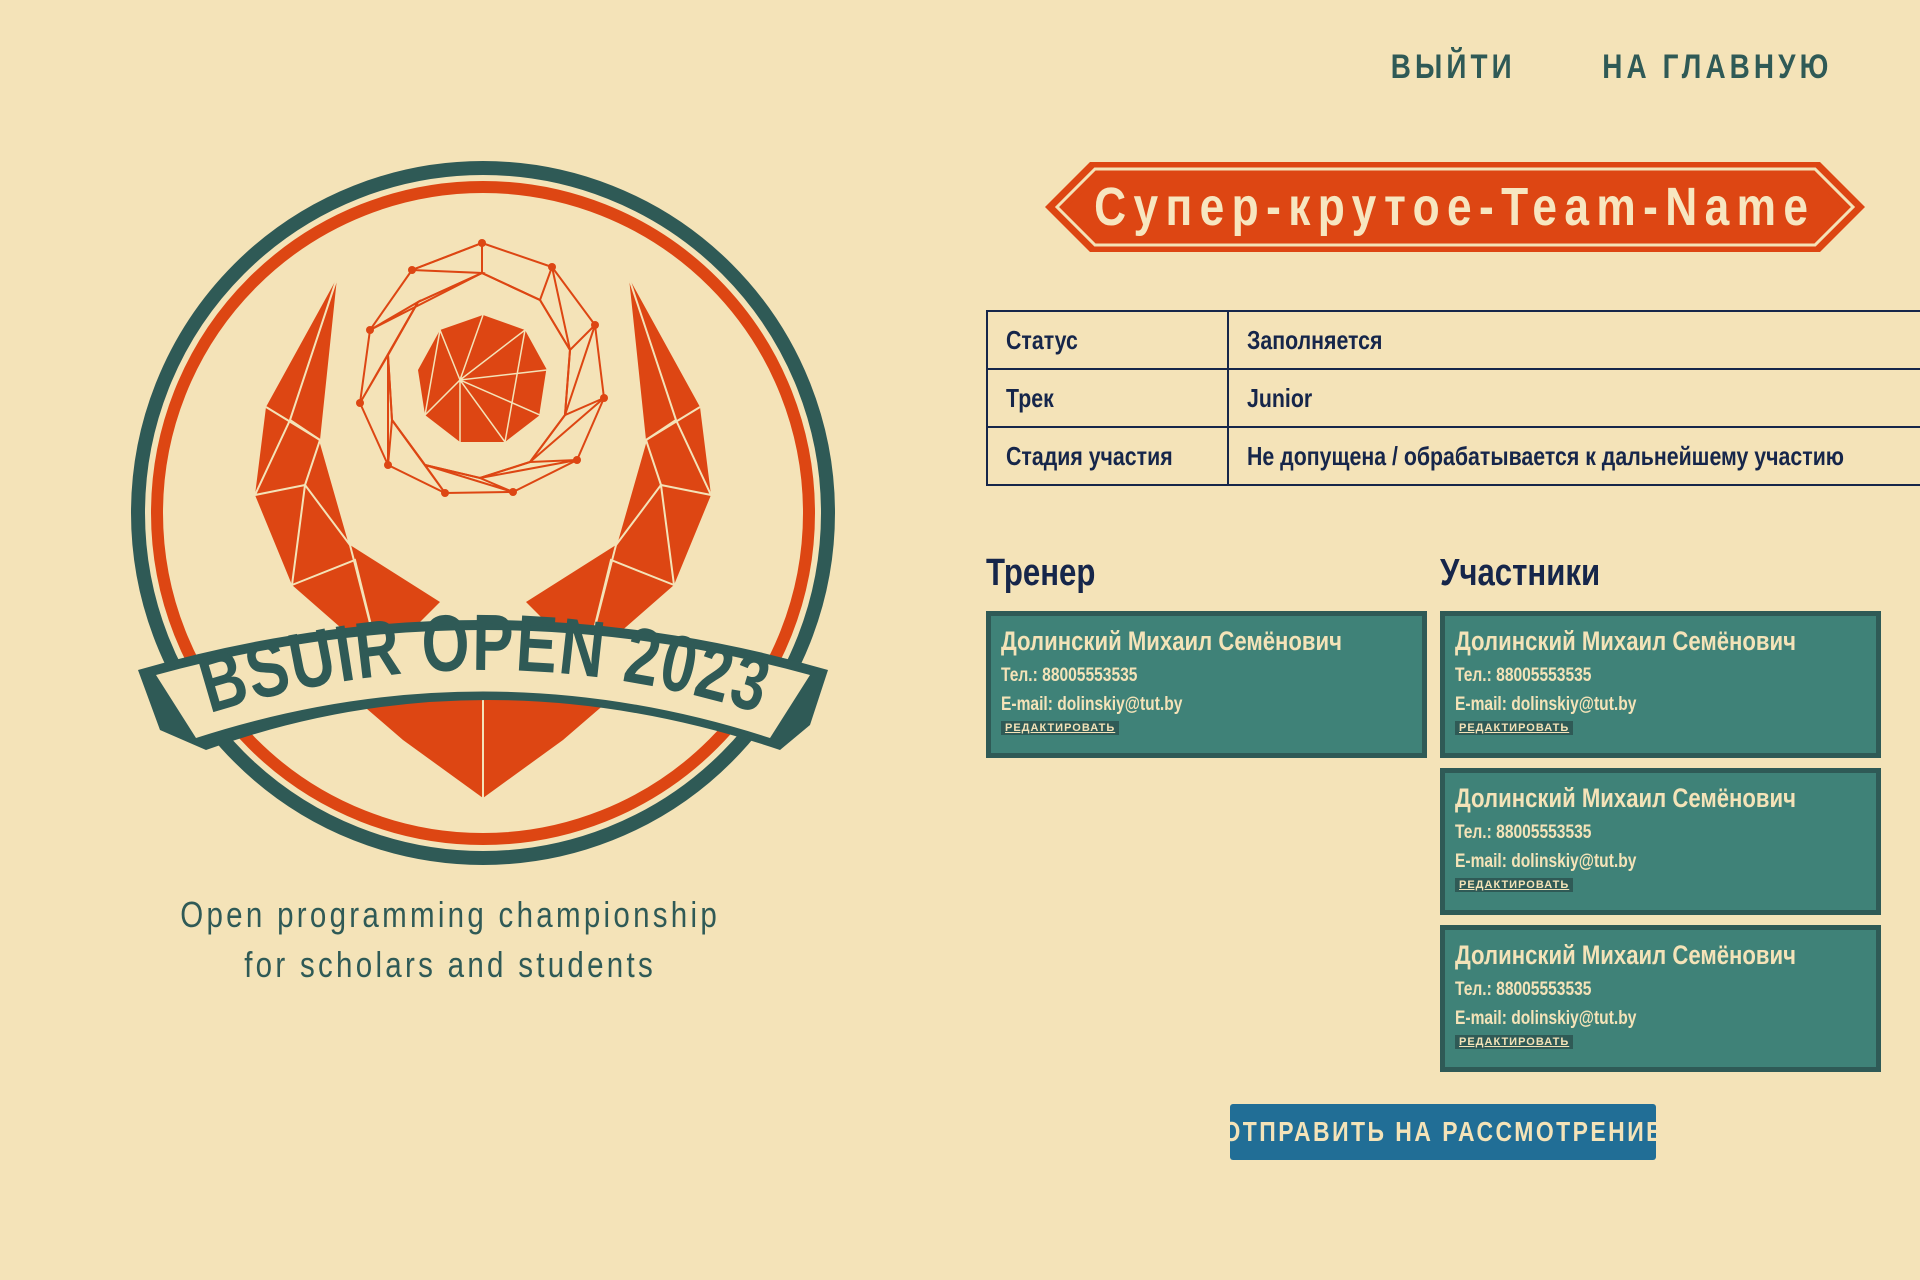 This screenshot has height=1280, width=1920. I want to click on top-nav: ВЫЙТИ НА ГЛАВНУЮ, so click(1617, 67).